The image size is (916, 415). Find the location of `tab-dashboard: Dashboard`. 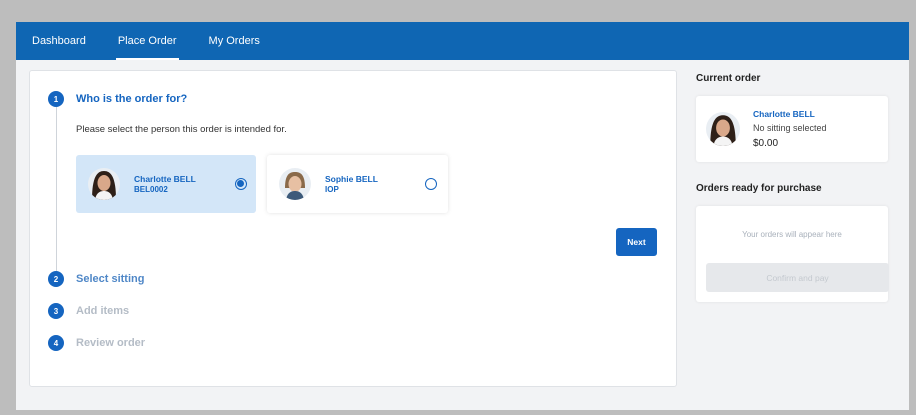

tab-dashboard: Dashboard is located at coordinates (59, 47).